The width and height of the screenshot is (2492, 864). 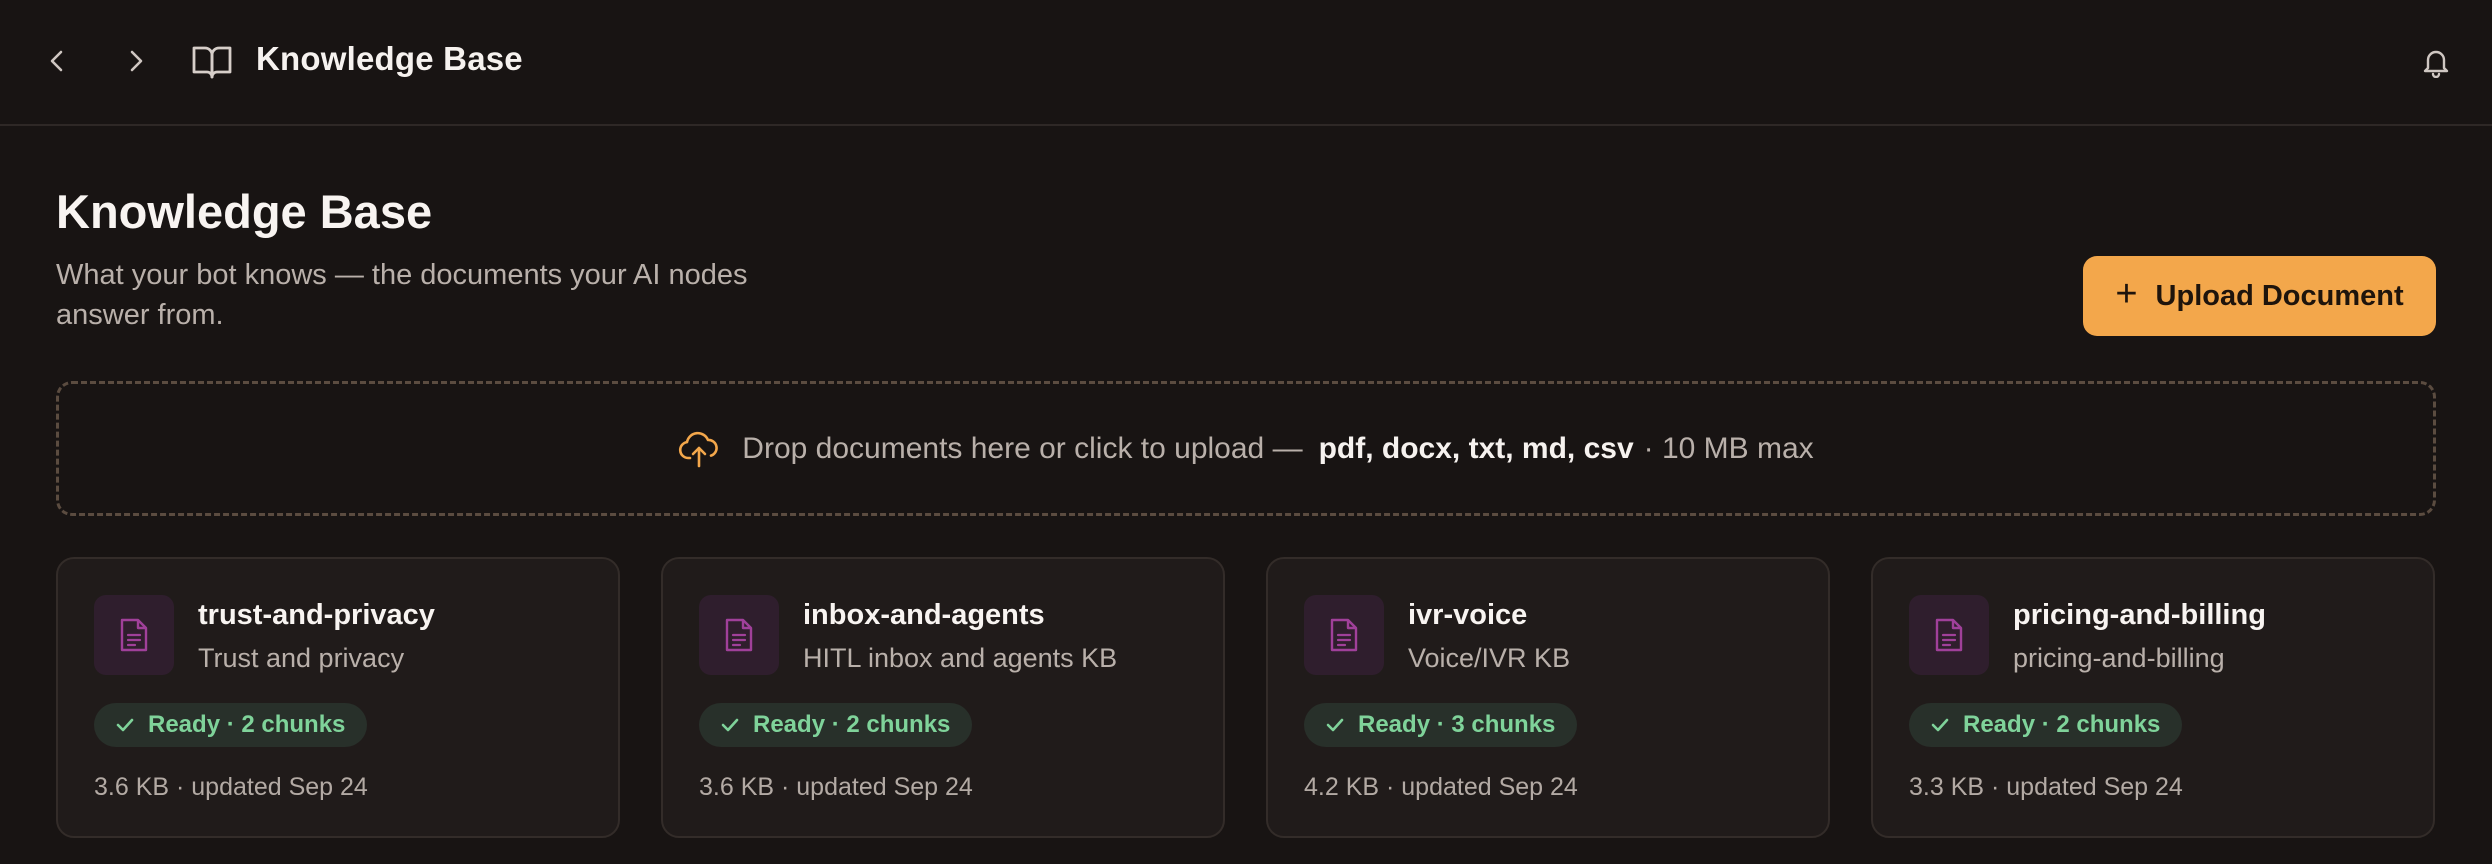 I want to click on forward-button, so click(x=136, y=61).